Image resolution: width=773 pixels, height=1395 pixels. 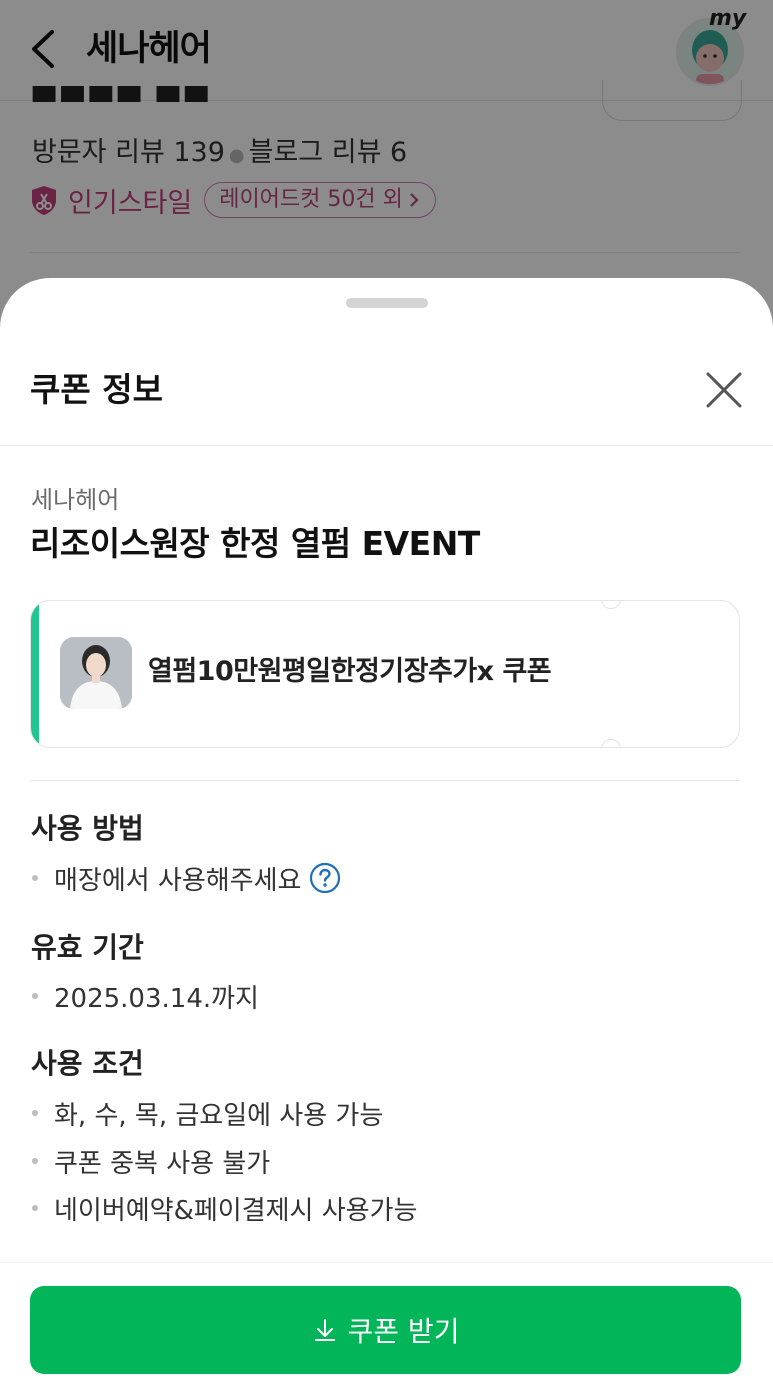 What do you see at coordinates (87, 1063) in the screenshot?
I see `usage-conditions-heading: 사용 조건` at bounding box center [87, 1063].